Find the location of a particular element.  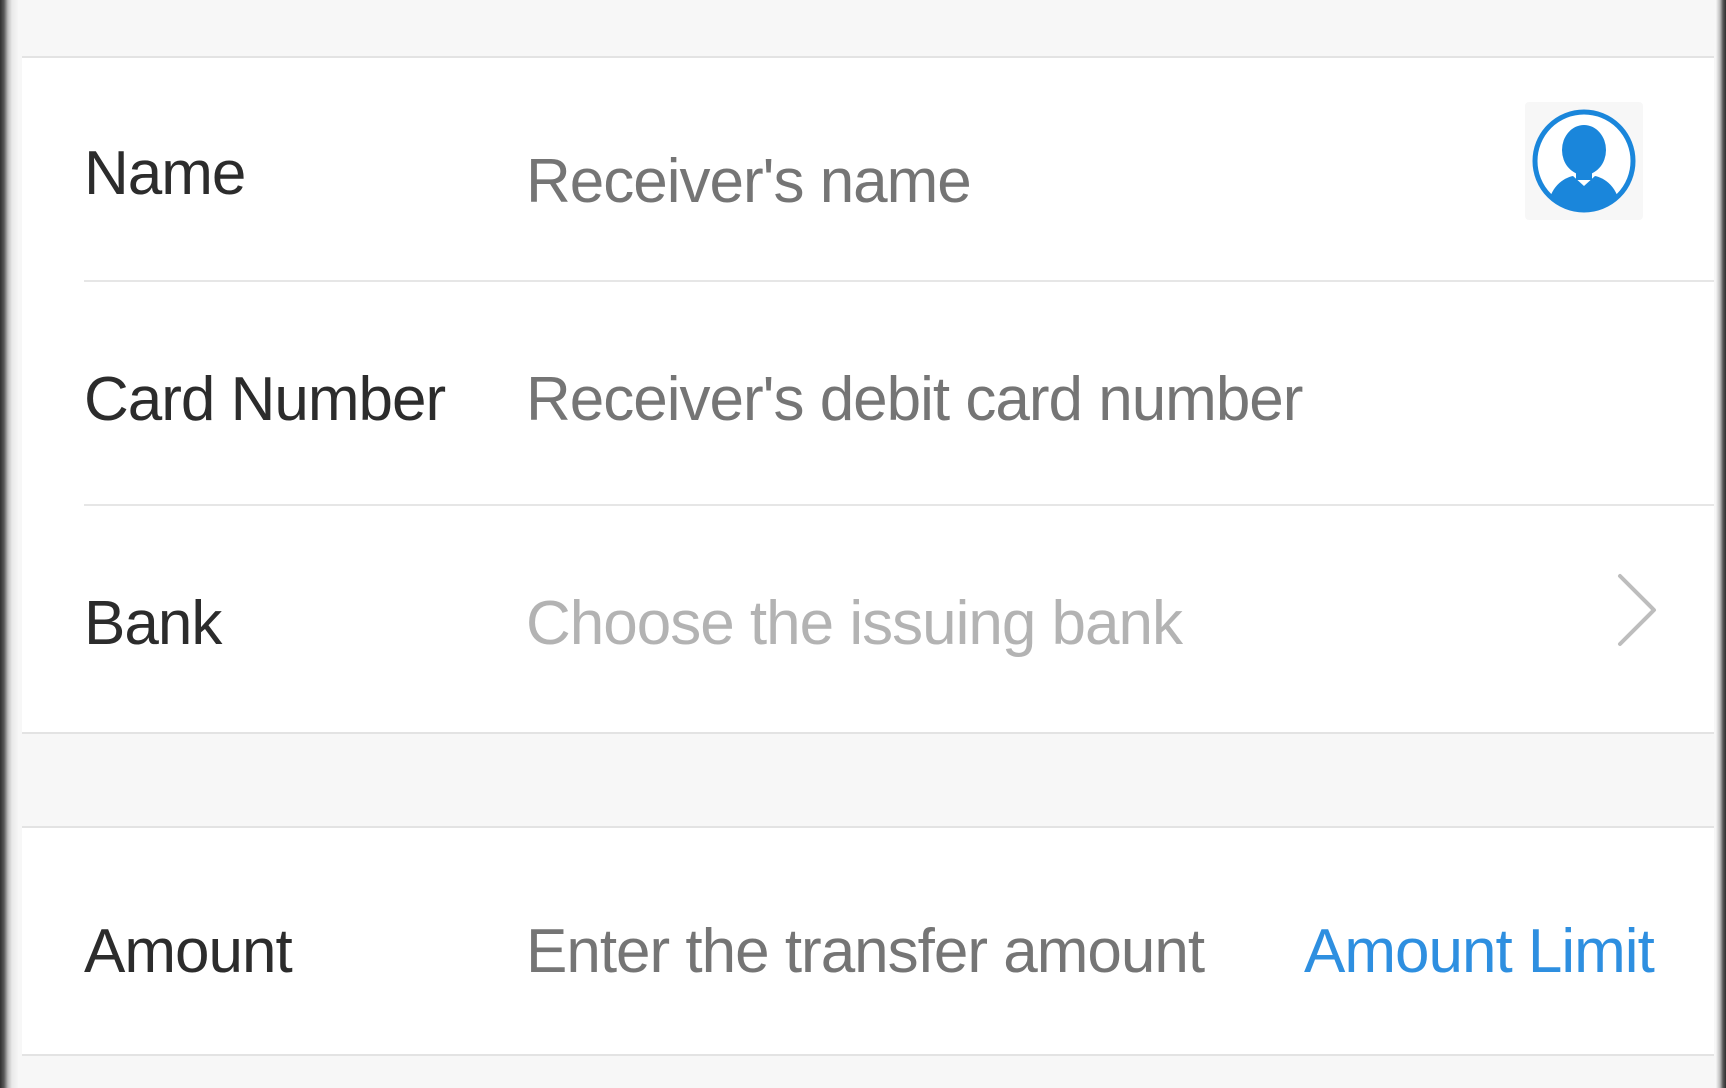

card-number-label: Card Number is located at coordinates (265, 399).